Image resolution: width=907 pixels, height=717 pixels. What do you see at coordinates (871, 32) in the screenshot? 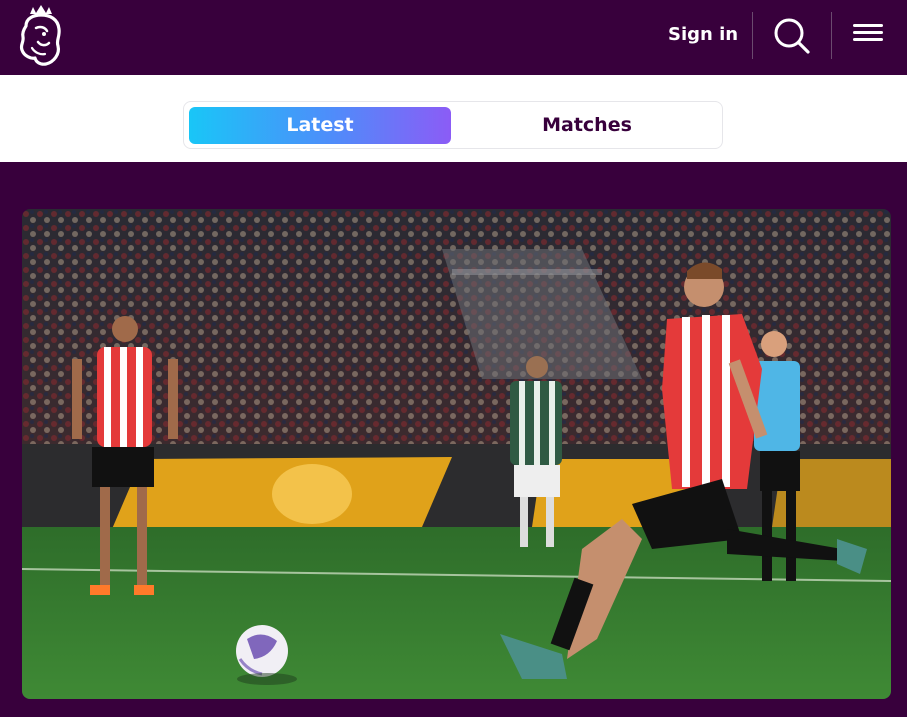
I see `hamburger-menu-icon` at bounding box center [871, 32].